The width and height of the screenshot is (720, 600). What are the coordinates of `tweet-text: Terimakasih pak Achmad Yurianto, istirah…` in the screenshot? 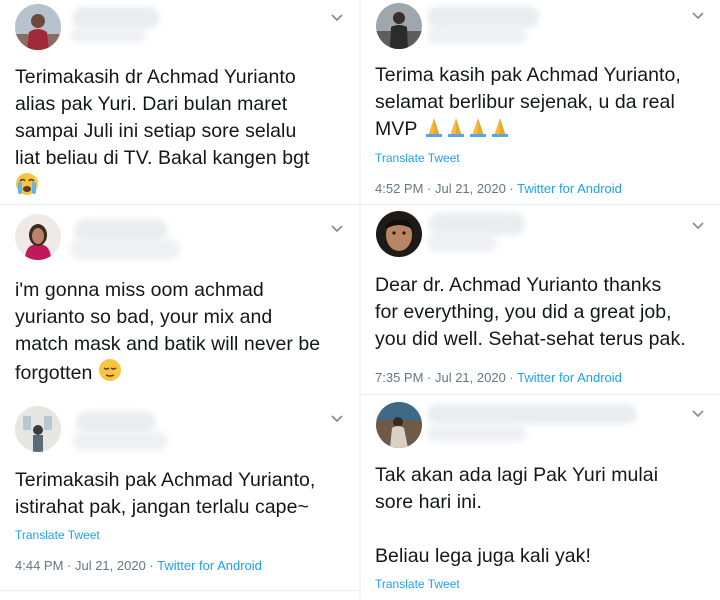 It's located at (165, 493).